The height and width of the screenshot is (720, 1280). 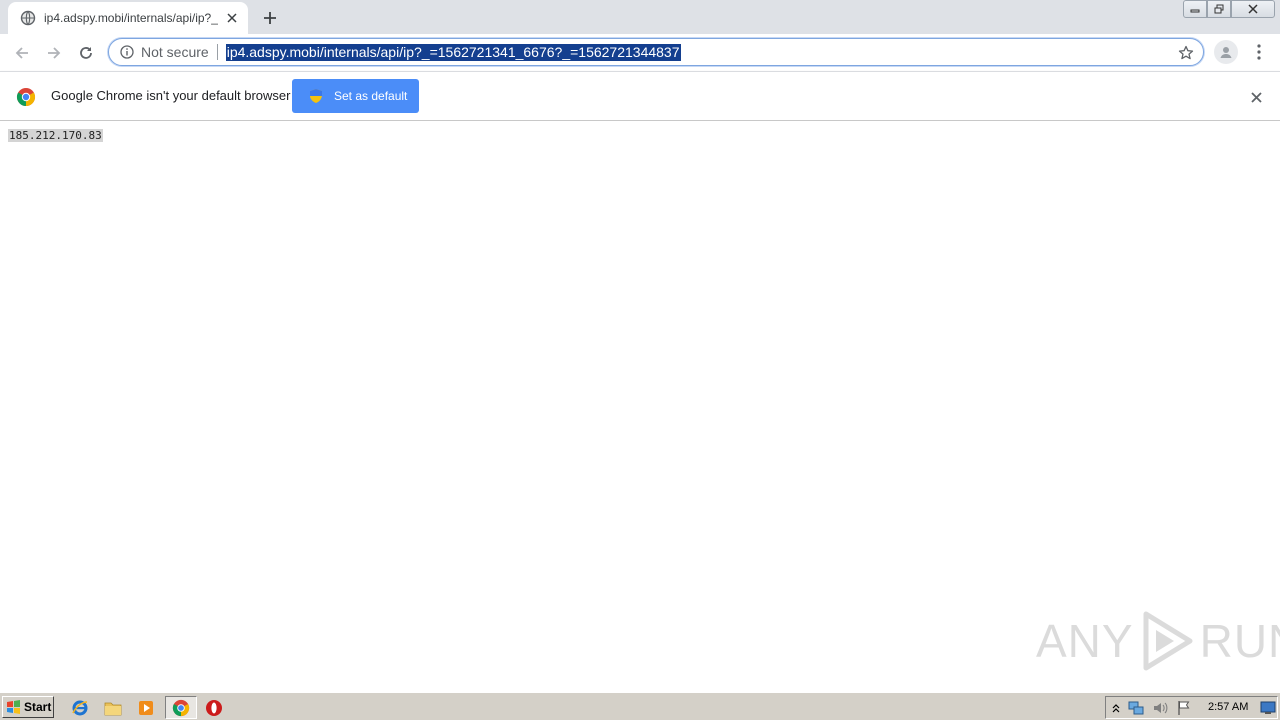 What do you see at coordinates (113, 708) in the screenshot?
I see `folder-icon` at bounding box center [113, 708].